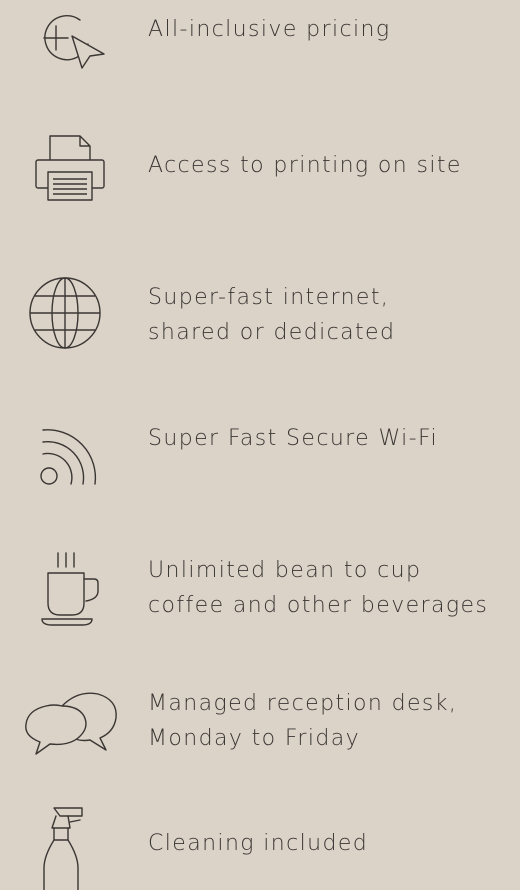  I want to click on feature-label: Access to printing on site, so click(305, 165).